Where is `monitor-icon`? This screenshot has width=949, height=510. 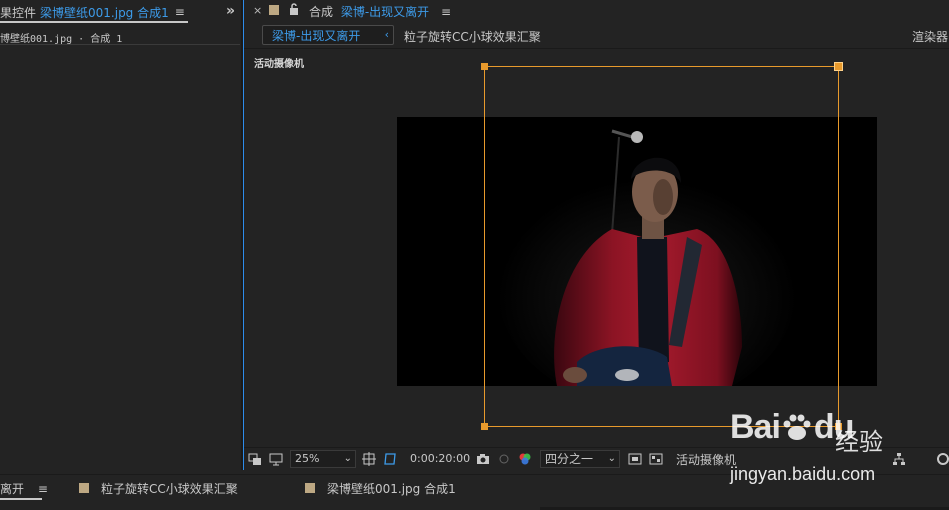 monitor-icon is located at coordinates (276, 459).